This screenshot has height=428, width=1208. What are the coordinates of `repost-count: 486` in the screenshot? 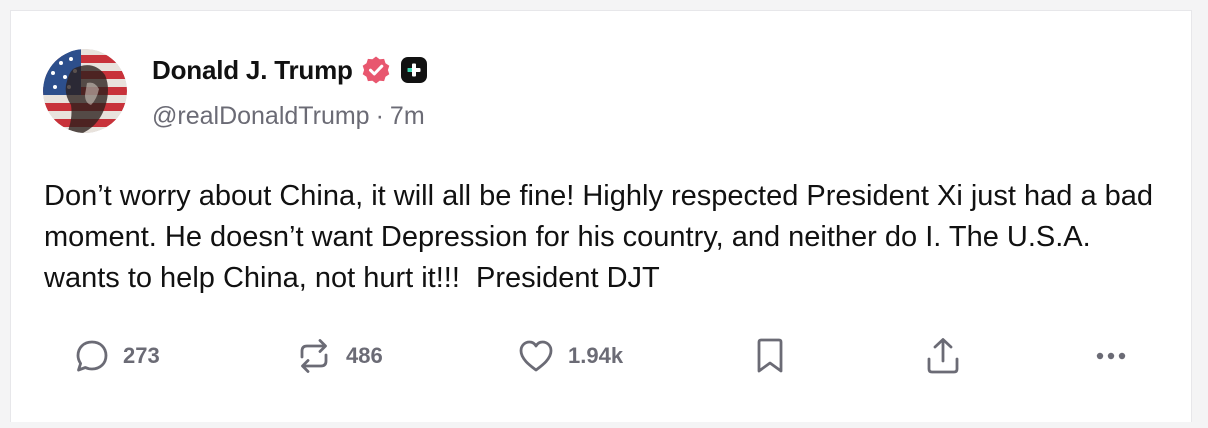 It's located at (364, 355).